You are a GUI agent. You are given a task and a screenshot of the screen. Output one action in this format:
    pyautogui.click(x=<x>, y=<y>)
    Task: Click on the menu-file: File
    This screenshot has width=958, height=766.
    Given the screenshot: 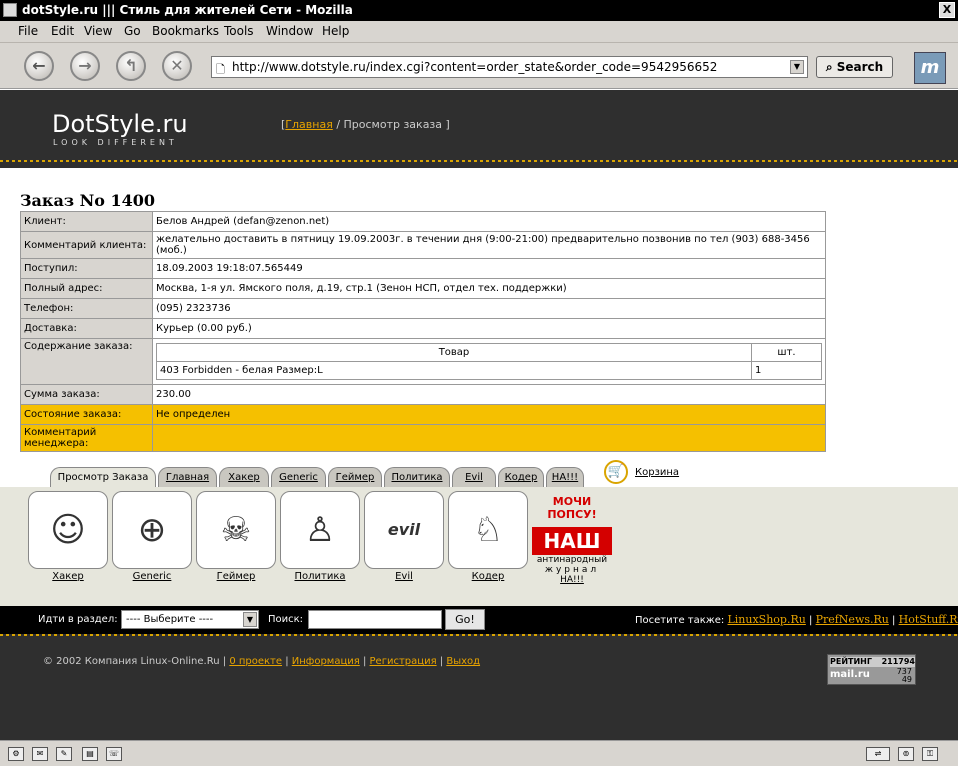 What is the action you would take?
    pyautogui.click(x=28, y=31)
    